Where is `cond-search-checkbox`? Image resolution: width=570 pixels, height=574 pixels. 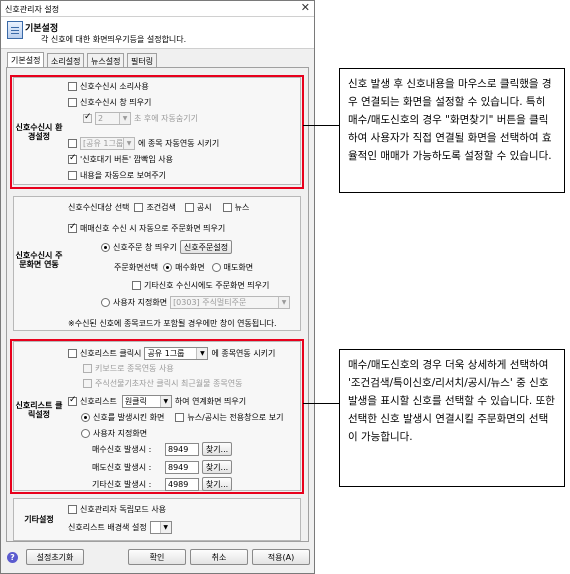 cond-search-checkbox is located at coordinates (139, 207).